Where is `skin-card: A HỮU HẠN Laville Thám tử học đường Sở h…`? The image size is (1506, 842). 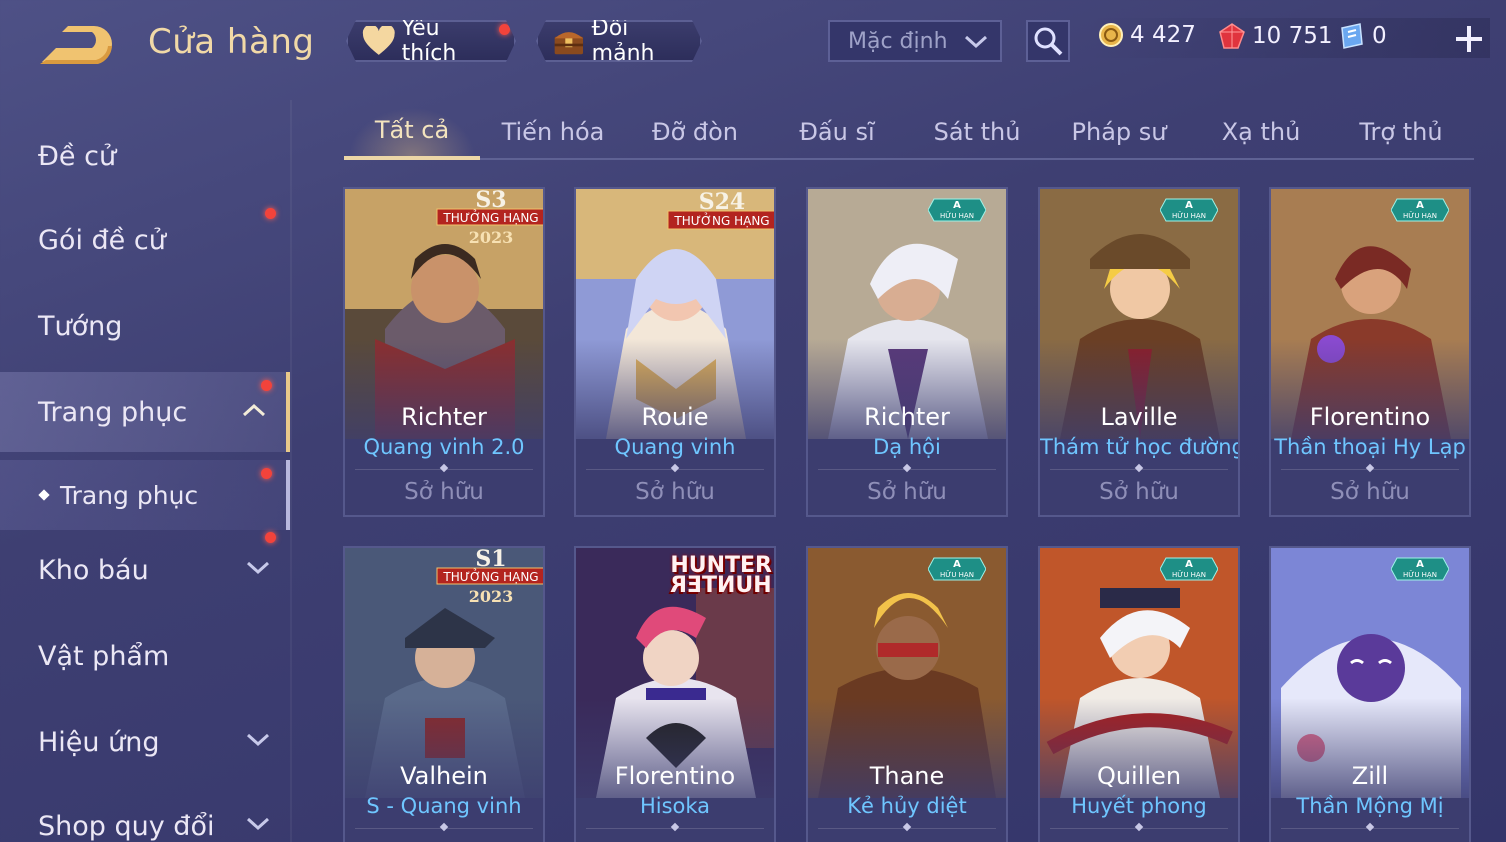 skin-card: A HỮU HẠN Laville Thám tử học đường Sở h… is located at coordinates (1139, 352).